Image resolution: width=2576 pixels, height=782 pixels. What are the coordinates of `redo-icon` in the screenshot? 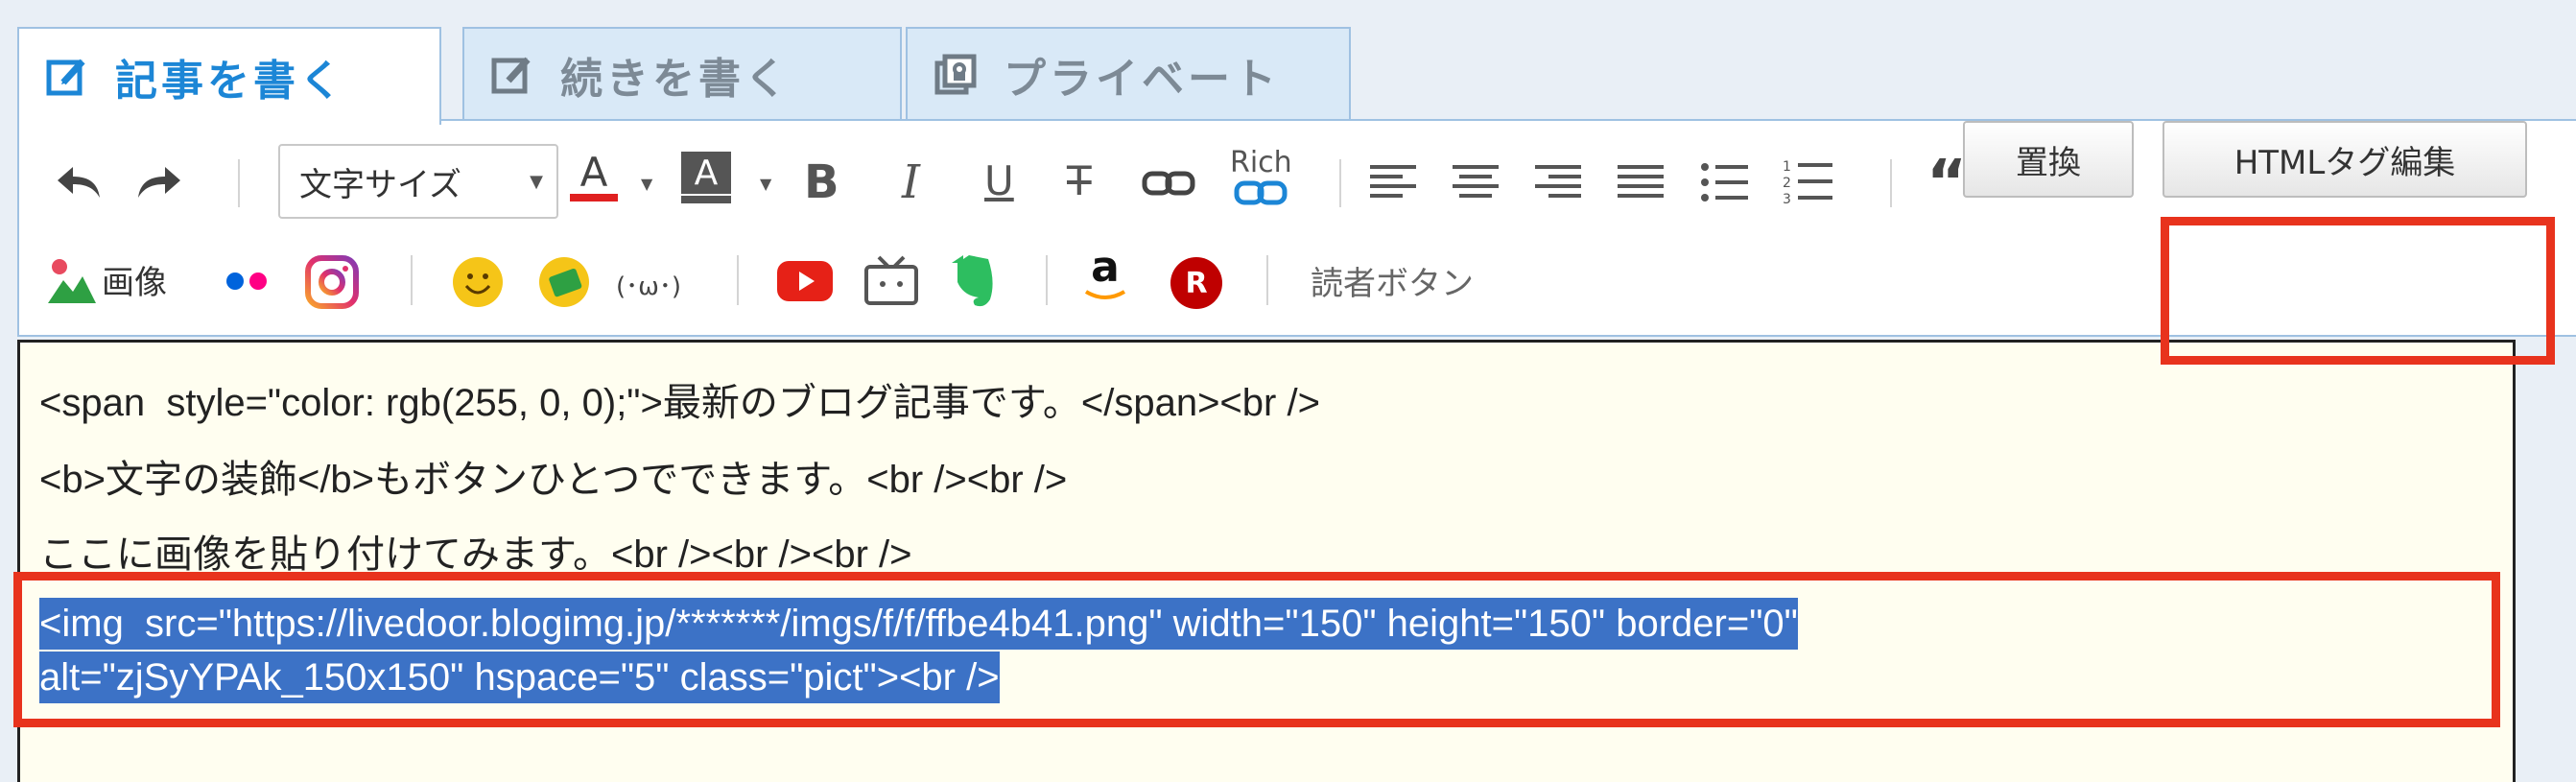 It's located at (159, 182).